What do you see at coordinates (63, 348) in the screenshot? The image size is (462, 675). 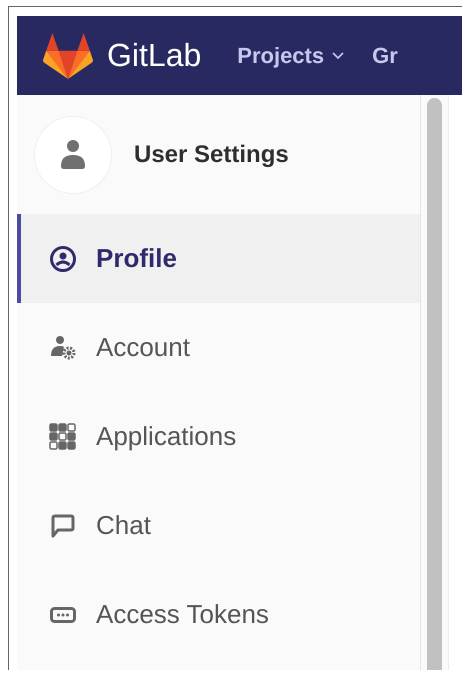 I see `user-gear-icon` at bounding box center [63, 348].